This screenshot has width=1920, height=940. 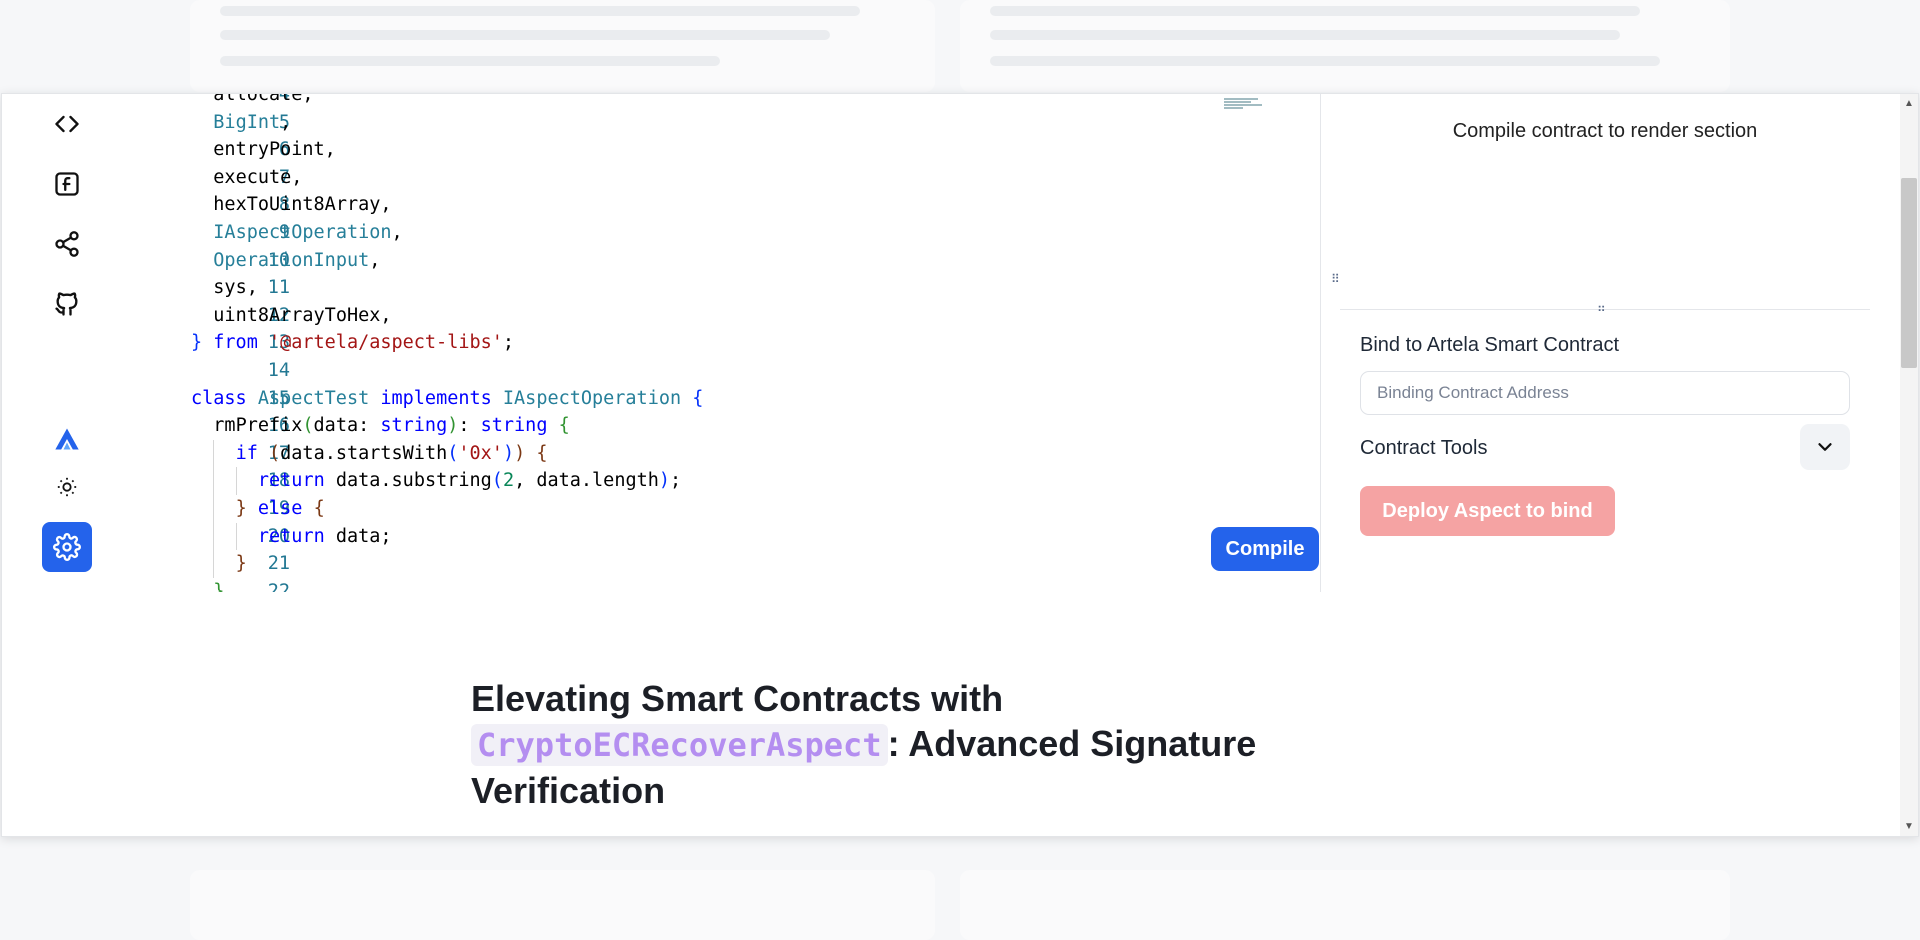 What do you see at coordinates (391, 426) in the screenshot?
I see `code-text: rmPrefix(data: string): string {` at bounding box center [391, 426].